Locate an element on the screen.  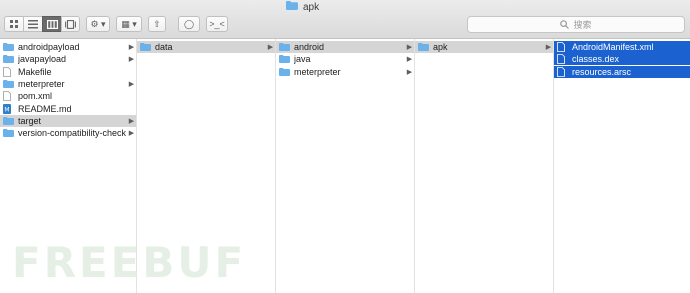
item-name: java is located at coordinates (302, 59).